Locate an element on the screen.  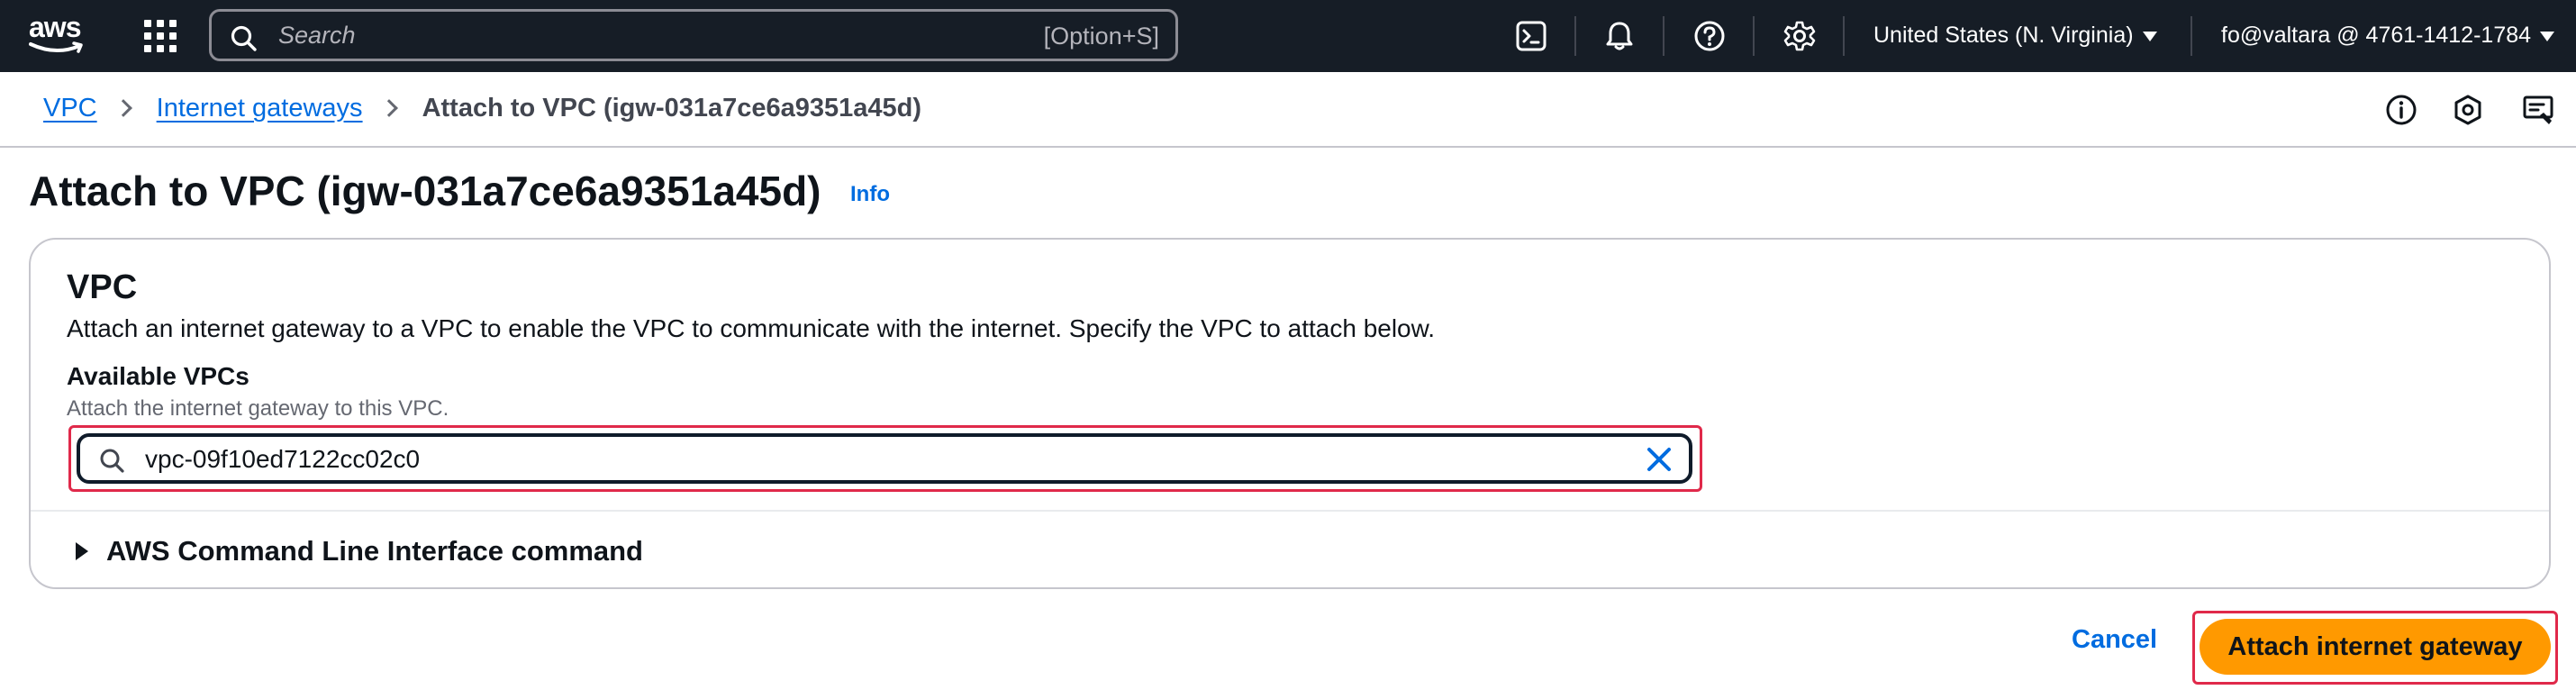
aws-logo: aws is located at coordinates (59, 34).